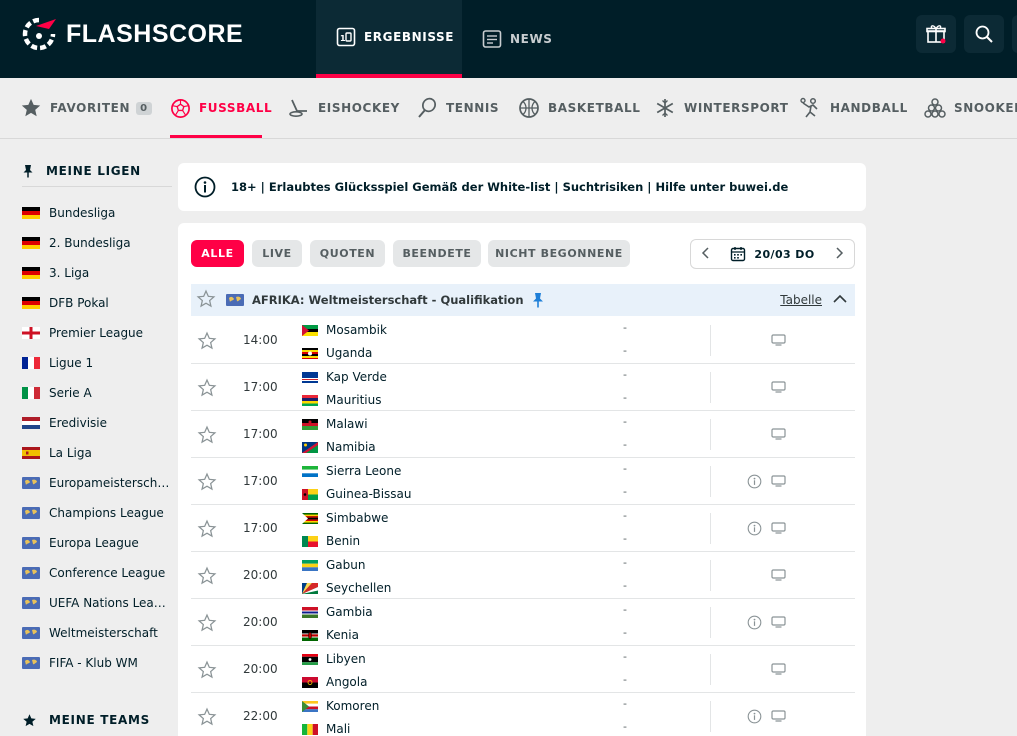 Image resolution: width=1017 pixels, height=736 pixels. What do you see at coordinates (523, 387) in the screenshot?
I see `match-row: 17:00 Kap Verde Mauritius - -` at bounding box center [523, 387].